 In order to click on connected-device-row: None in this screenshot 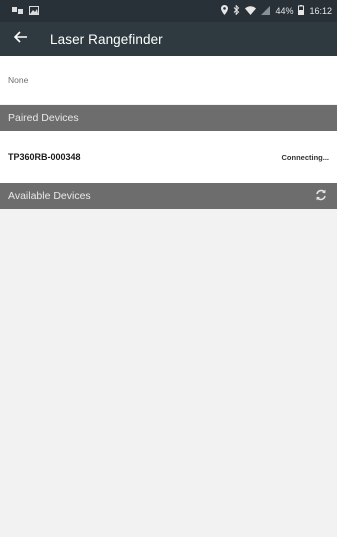, I will do `click(168, 80)`.